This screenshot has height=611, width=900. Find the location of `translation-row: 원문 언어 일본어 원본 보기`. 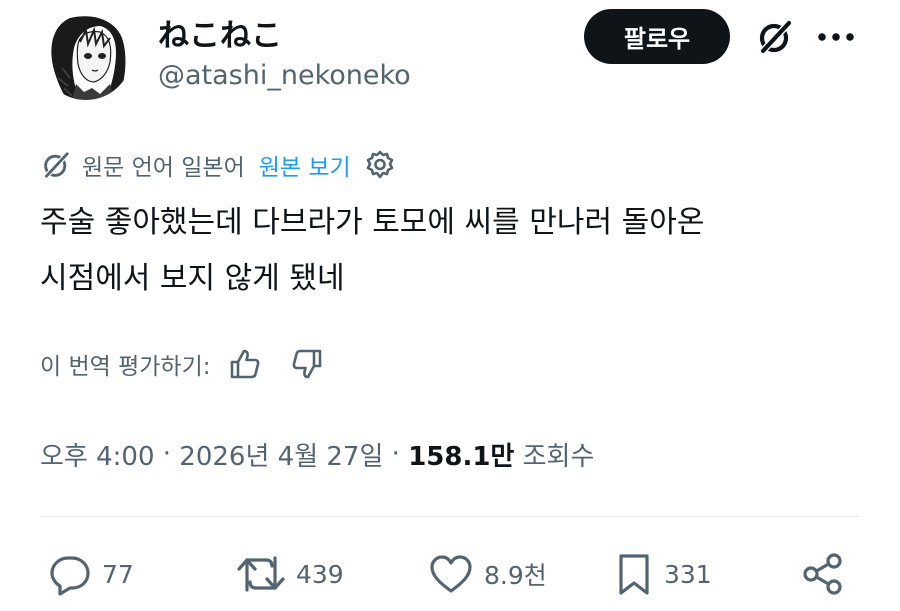

translation-row: 원문 언어 일본어 원본 보기 is located at coordinates (218, 165).